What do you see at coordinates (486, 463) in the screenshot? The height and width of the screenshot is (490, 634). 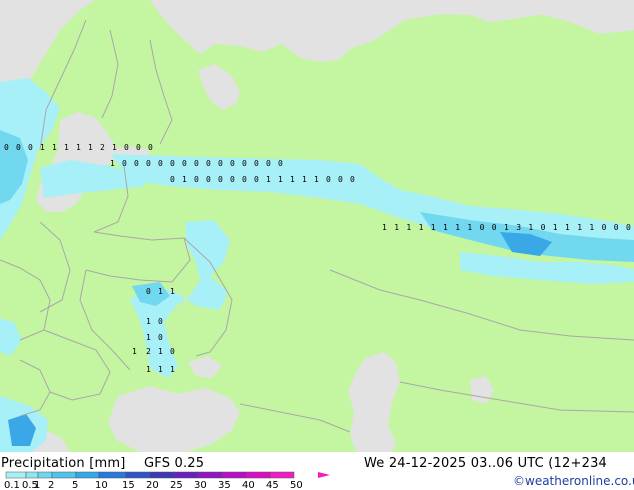 I see `valid-time-label: We 24-12-2025 03..06 UTC (12+234` at bounding box center [486, 463].